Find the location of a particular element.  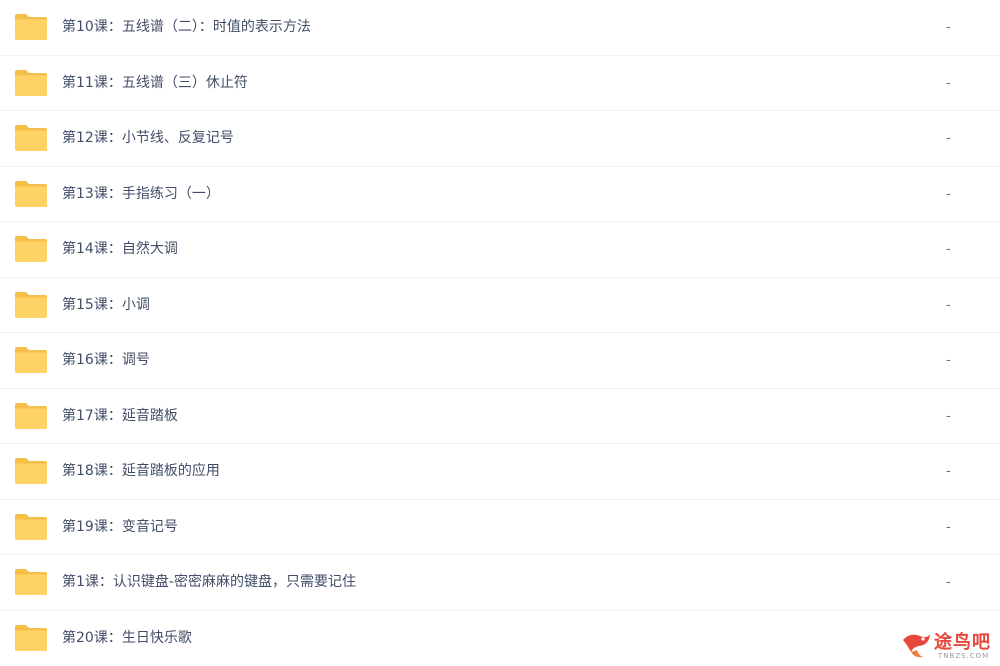

folder-name: 第18课：延音踏板的应用 is located at coordinates (141, 471).